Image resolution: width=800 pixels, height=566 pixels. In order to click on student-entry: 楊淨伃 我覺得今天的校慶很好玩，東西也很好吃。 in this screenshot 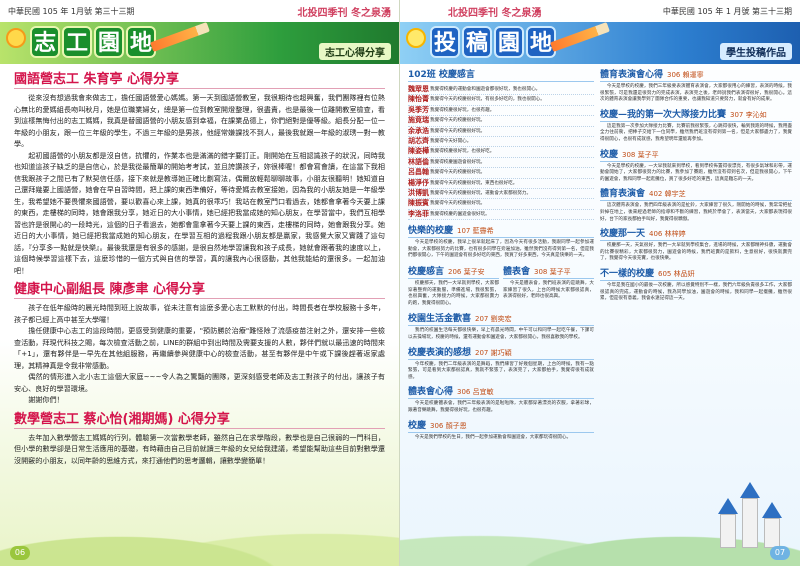, I will do `click(501, 184)`.